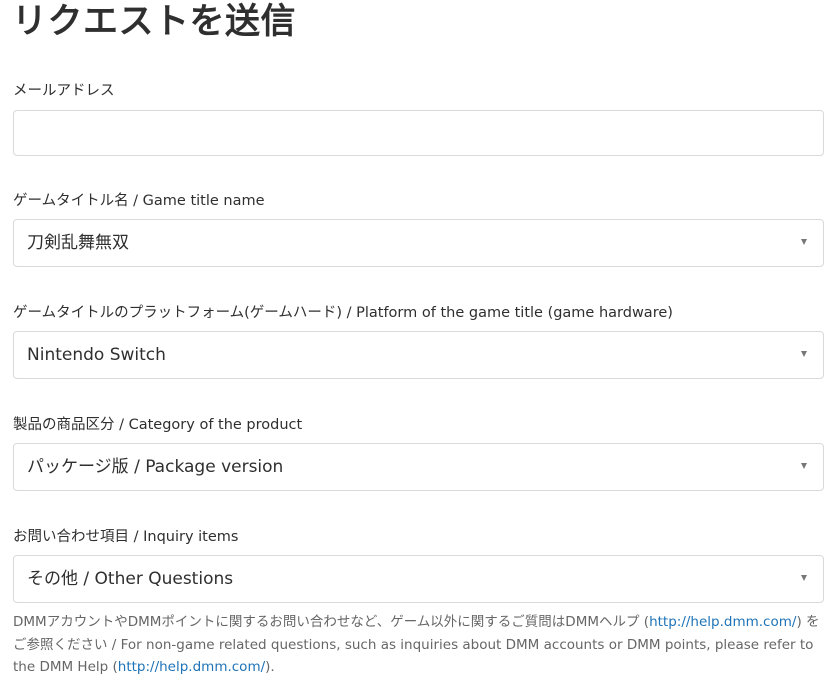 The width and height of the screenshot is (837, 688). Describe the element at coordinates (270, 667) in the screenshot. I see `help-text-part-3: ).` at that location.